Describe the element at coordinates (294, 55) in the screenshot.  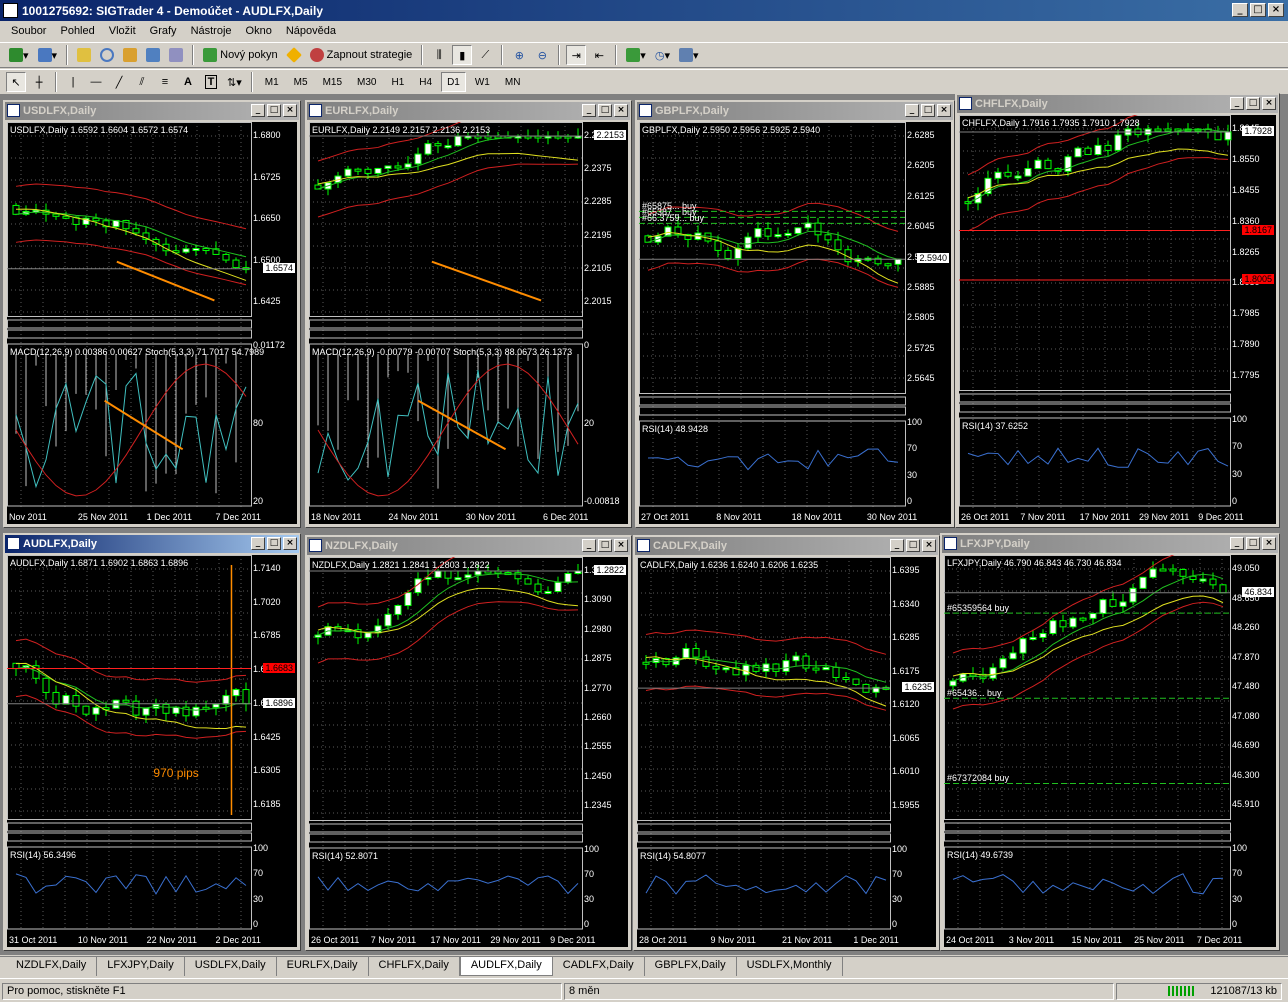
I see `meta-editor-button` at that location.